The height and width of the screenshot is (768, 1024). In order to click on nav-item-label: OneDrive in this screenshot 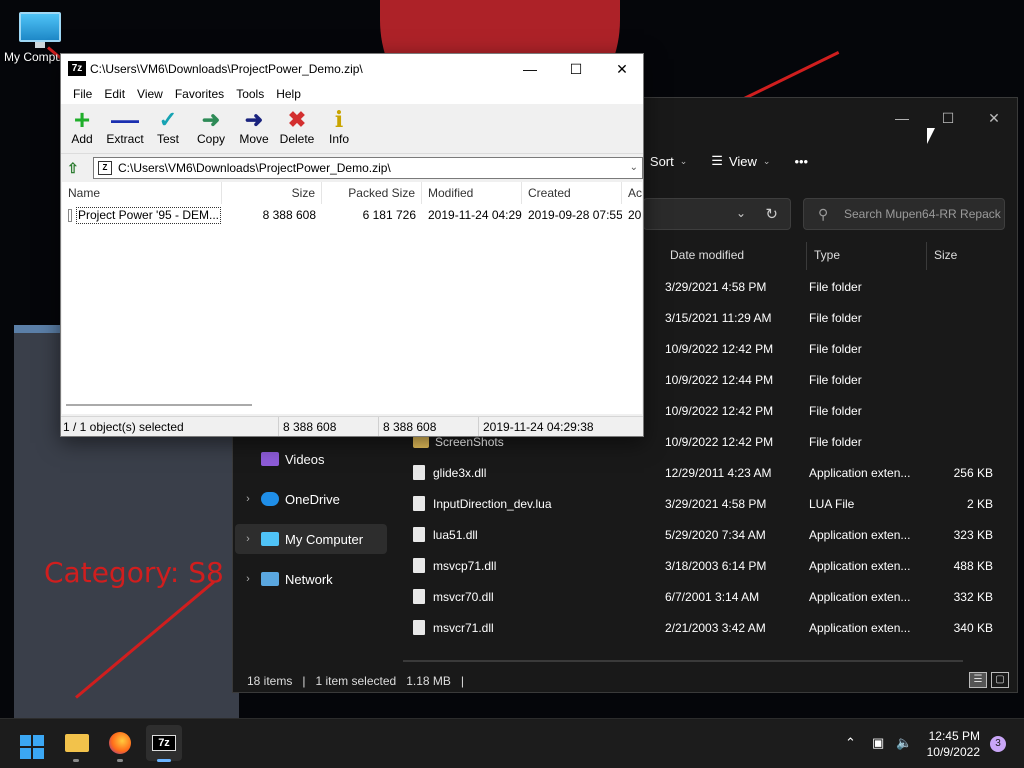, I will do `click(312, 499)`.